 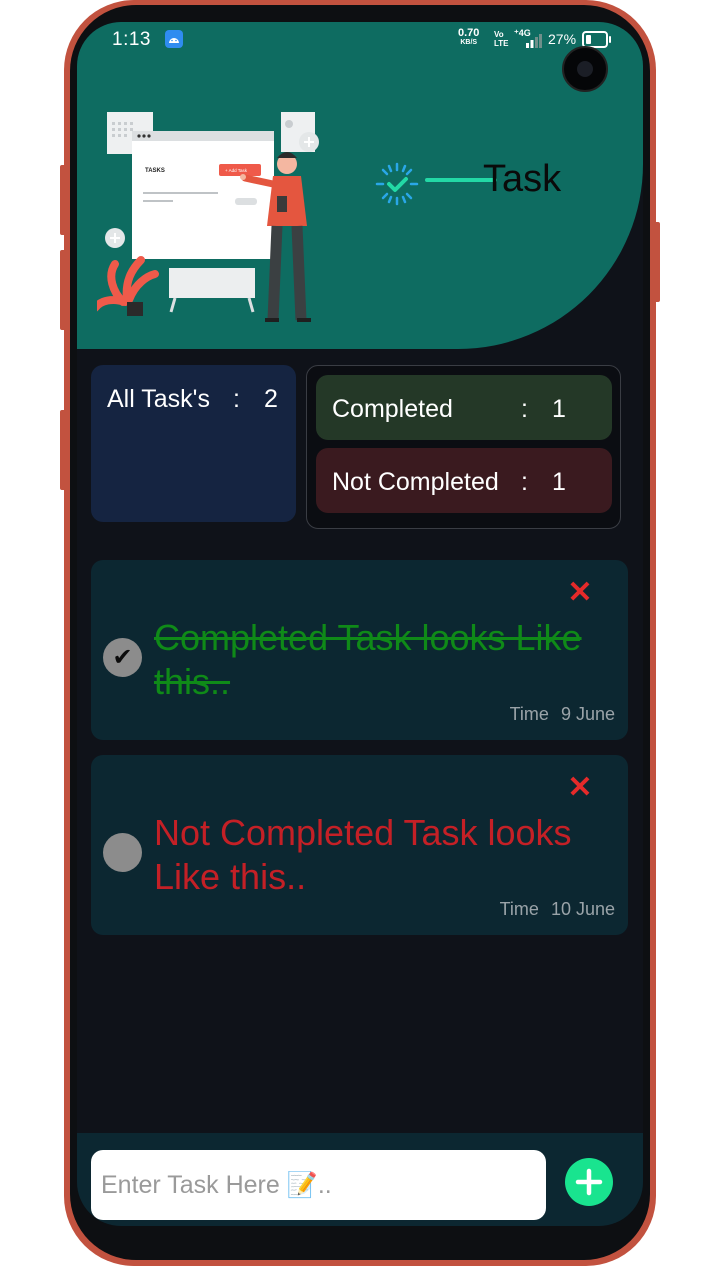 What do you see at coordinates (562, 39) in the screenshot?
I see `battery-percent: 27%` at bounding box center [562, 39].